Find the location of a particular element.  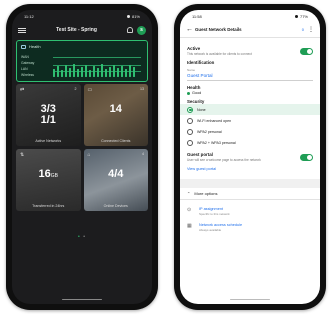

health-icon is located at coordinates (23, 46).